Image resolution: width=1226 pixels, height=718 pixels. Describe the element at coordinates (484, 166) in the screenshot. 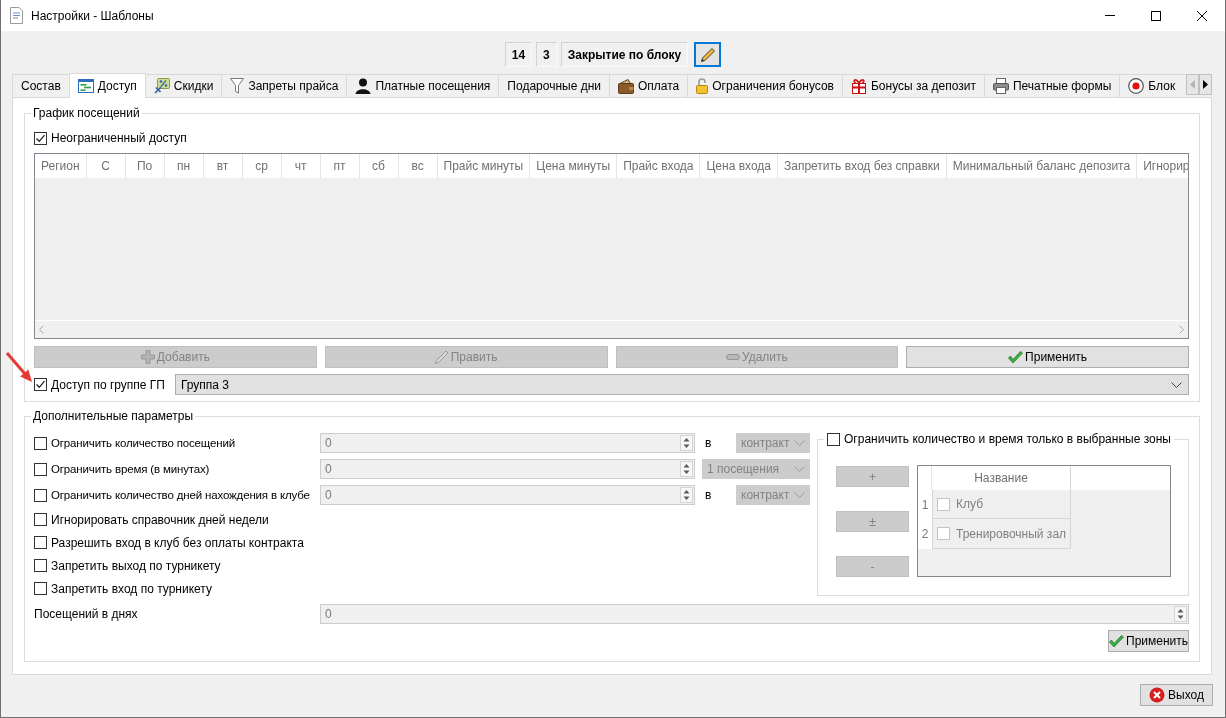

I see `column-header: Прайс минуты` at that location.